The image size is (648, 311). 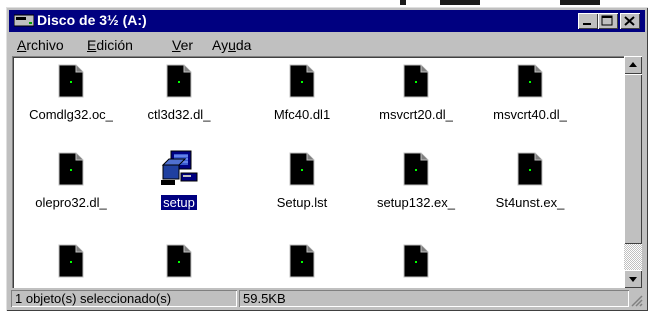 I want to click on menu-label: da, so click(x=243, y=45).